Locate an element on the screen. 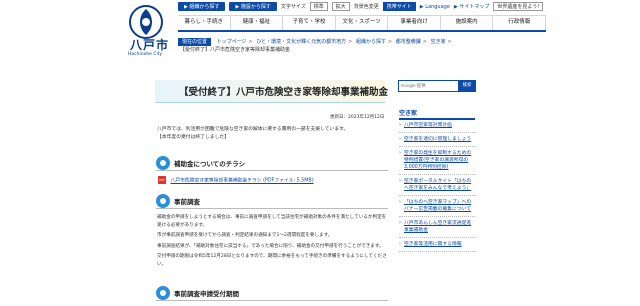  site-logo-english: Hachinohe City is located at coordinates (145, 54).